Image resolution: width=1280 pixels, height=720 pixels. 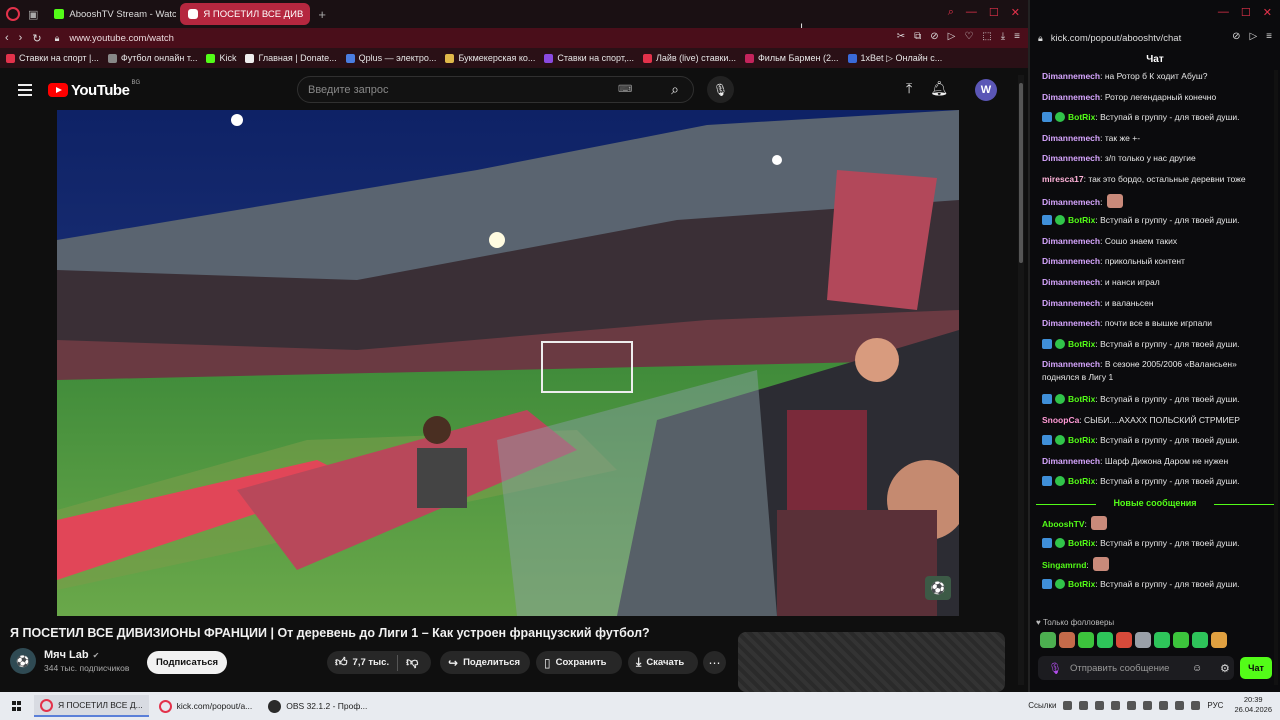 What do you see at coordinates (1042, 705) in the screenshot?
I see `links-toolbar: Ссылки` at bounding box center [1042, 705].